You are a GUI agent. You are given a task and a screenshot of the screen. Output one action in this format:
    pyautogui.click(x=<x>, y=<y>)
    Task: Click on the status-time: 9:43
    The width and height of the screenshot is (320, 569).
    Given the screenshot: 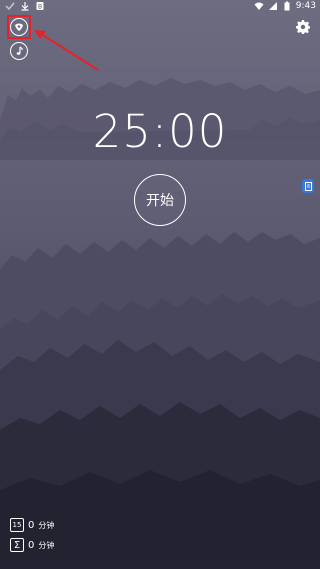 What is the action you would take?
    pyautogui.click(x=305, y=6)
    